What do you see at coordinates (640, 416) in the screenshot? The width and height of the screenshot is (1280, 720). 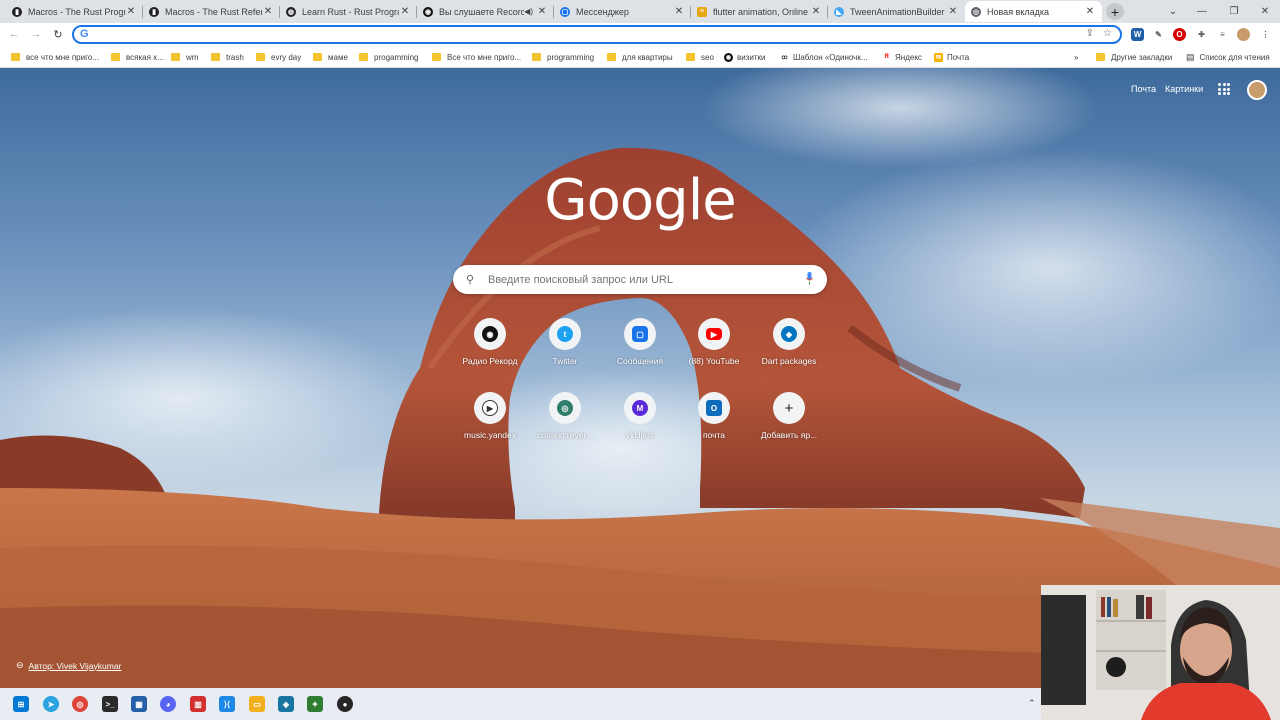 I see `shortcut-vkclient: M vkclient` at bounding box center [640, 416].